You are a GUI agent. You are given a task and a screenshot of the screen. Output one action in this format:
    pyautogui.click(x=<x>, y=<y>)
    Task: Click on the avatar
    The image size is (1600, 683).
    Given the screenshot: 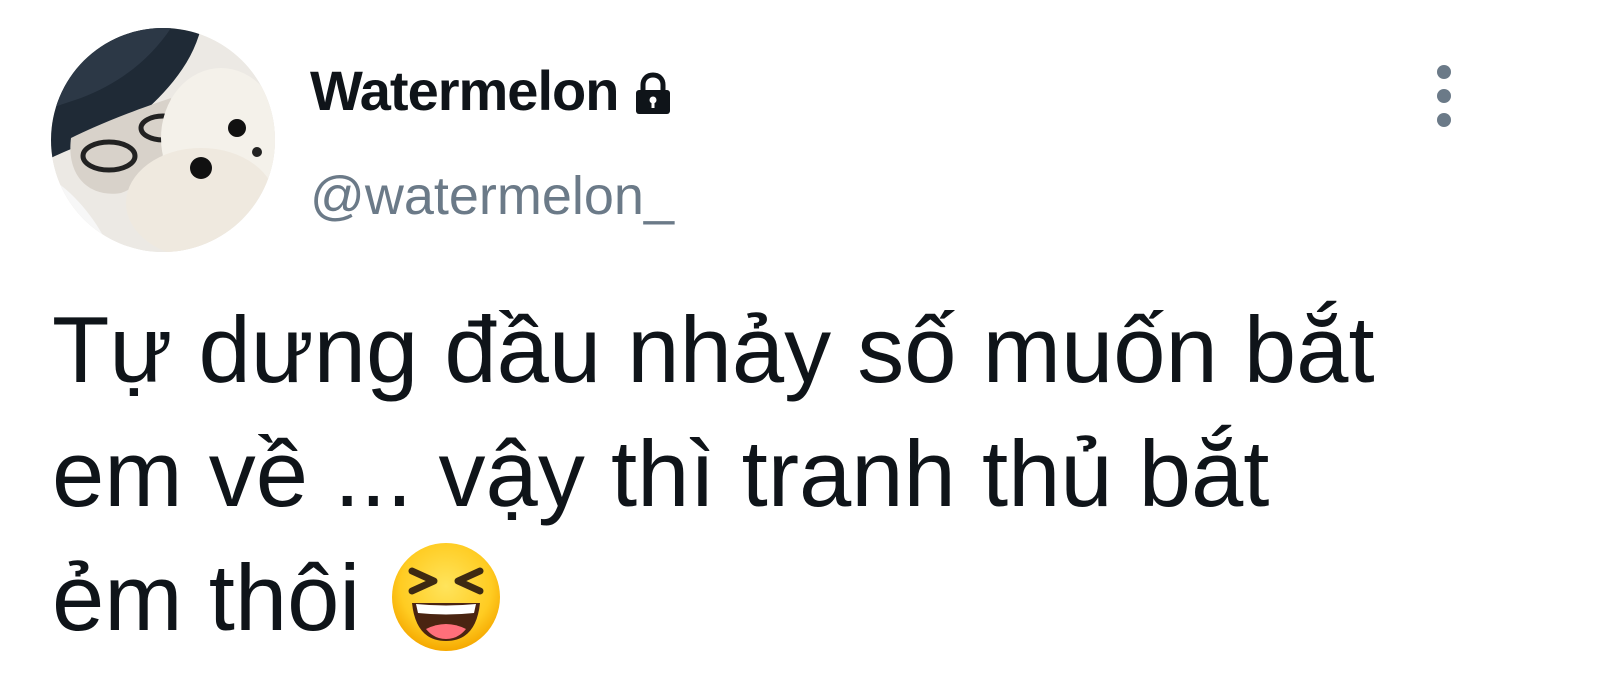 What is the action you would take?
    pyautogui.click(x=163, y=140)
    